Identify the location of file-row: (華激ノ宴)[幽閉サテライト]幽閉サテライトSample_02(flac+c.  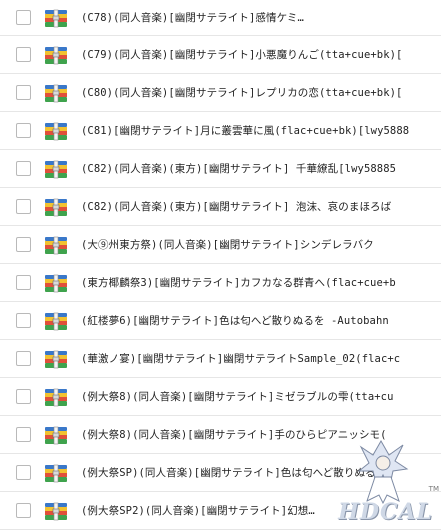
(220, 359).